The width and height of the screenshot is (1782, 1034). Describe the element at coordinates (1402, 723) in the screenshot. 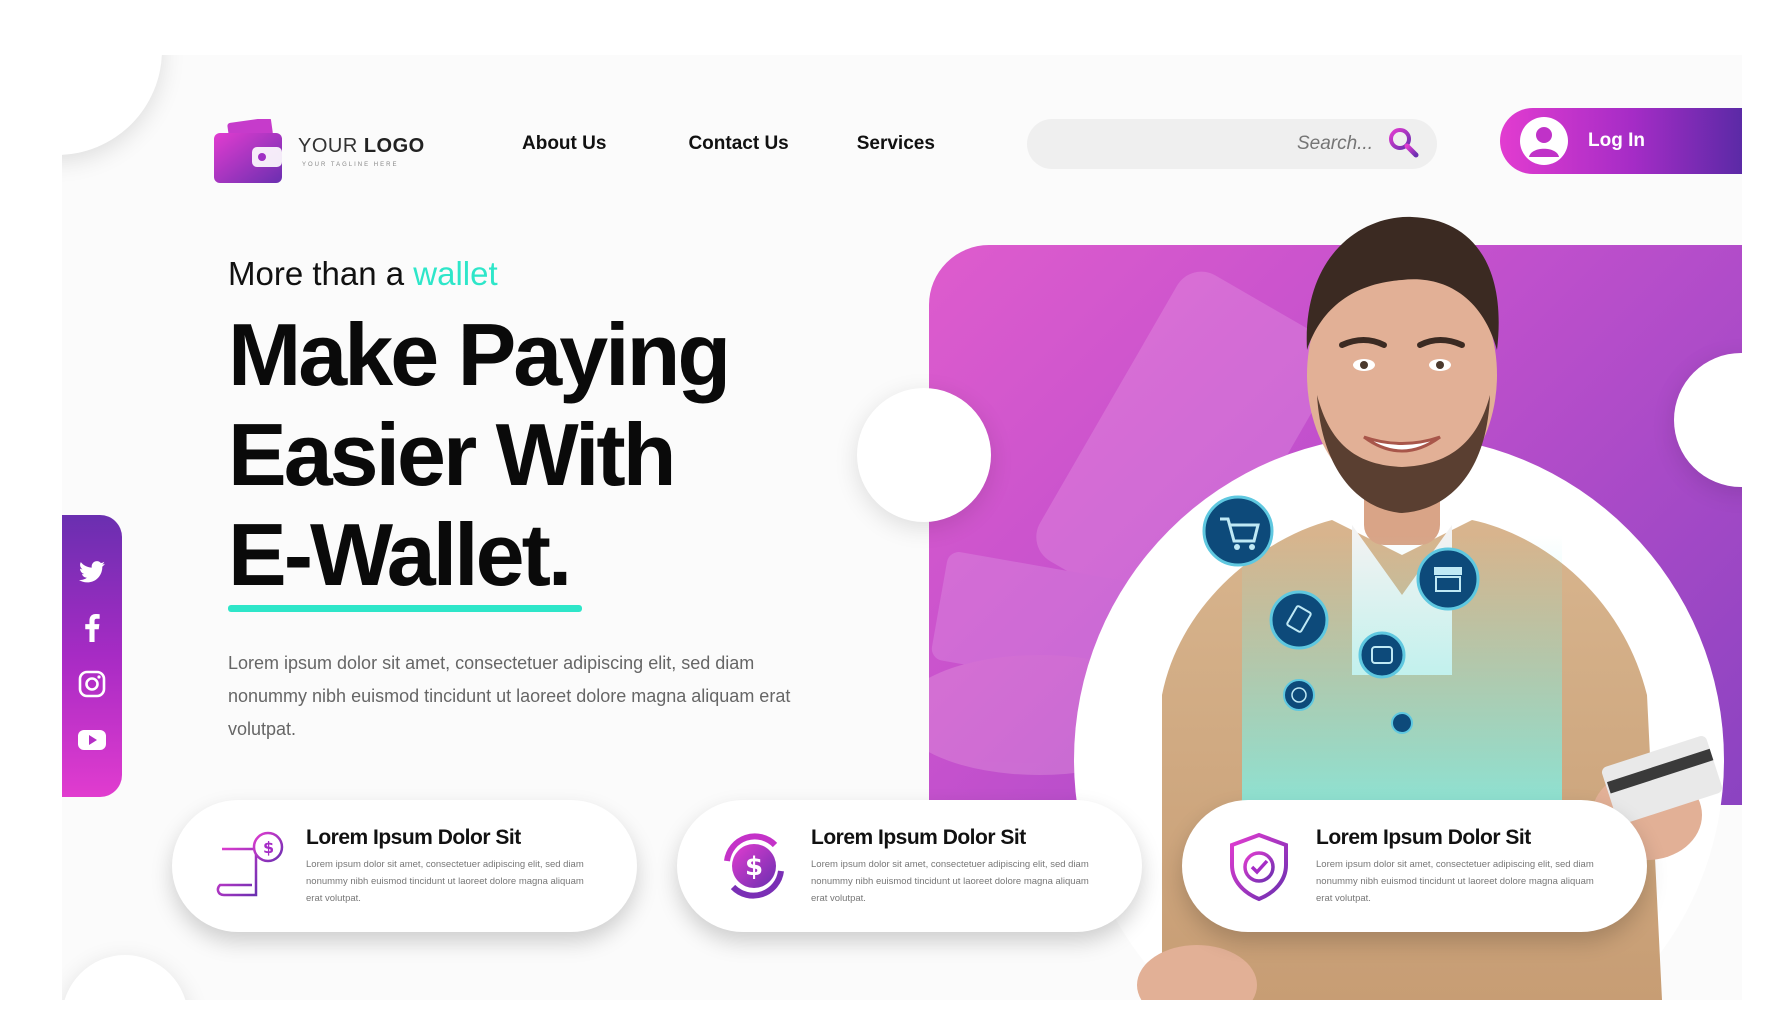

I see `trash-icon` at that location.